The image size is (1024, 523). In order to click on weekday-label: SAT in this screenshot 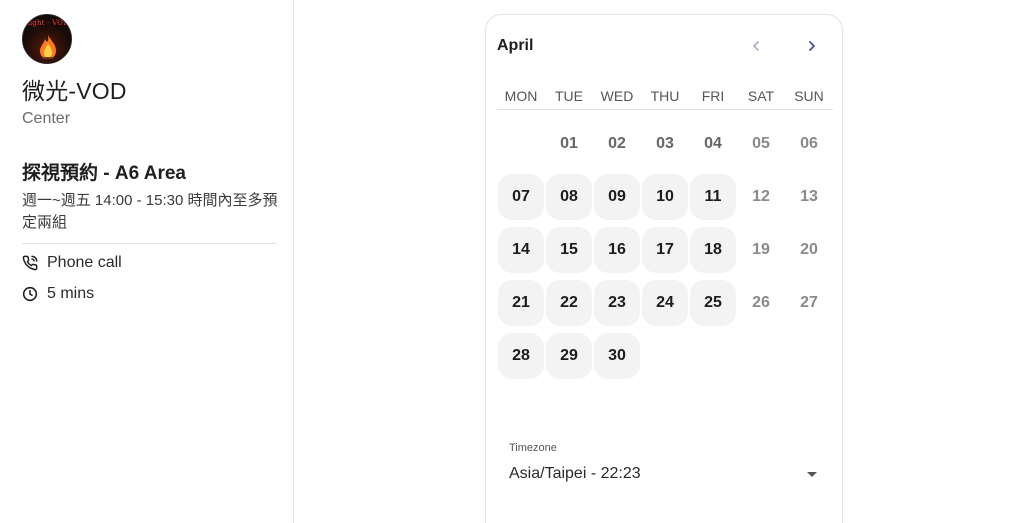, I will do `click(761, 96)`.